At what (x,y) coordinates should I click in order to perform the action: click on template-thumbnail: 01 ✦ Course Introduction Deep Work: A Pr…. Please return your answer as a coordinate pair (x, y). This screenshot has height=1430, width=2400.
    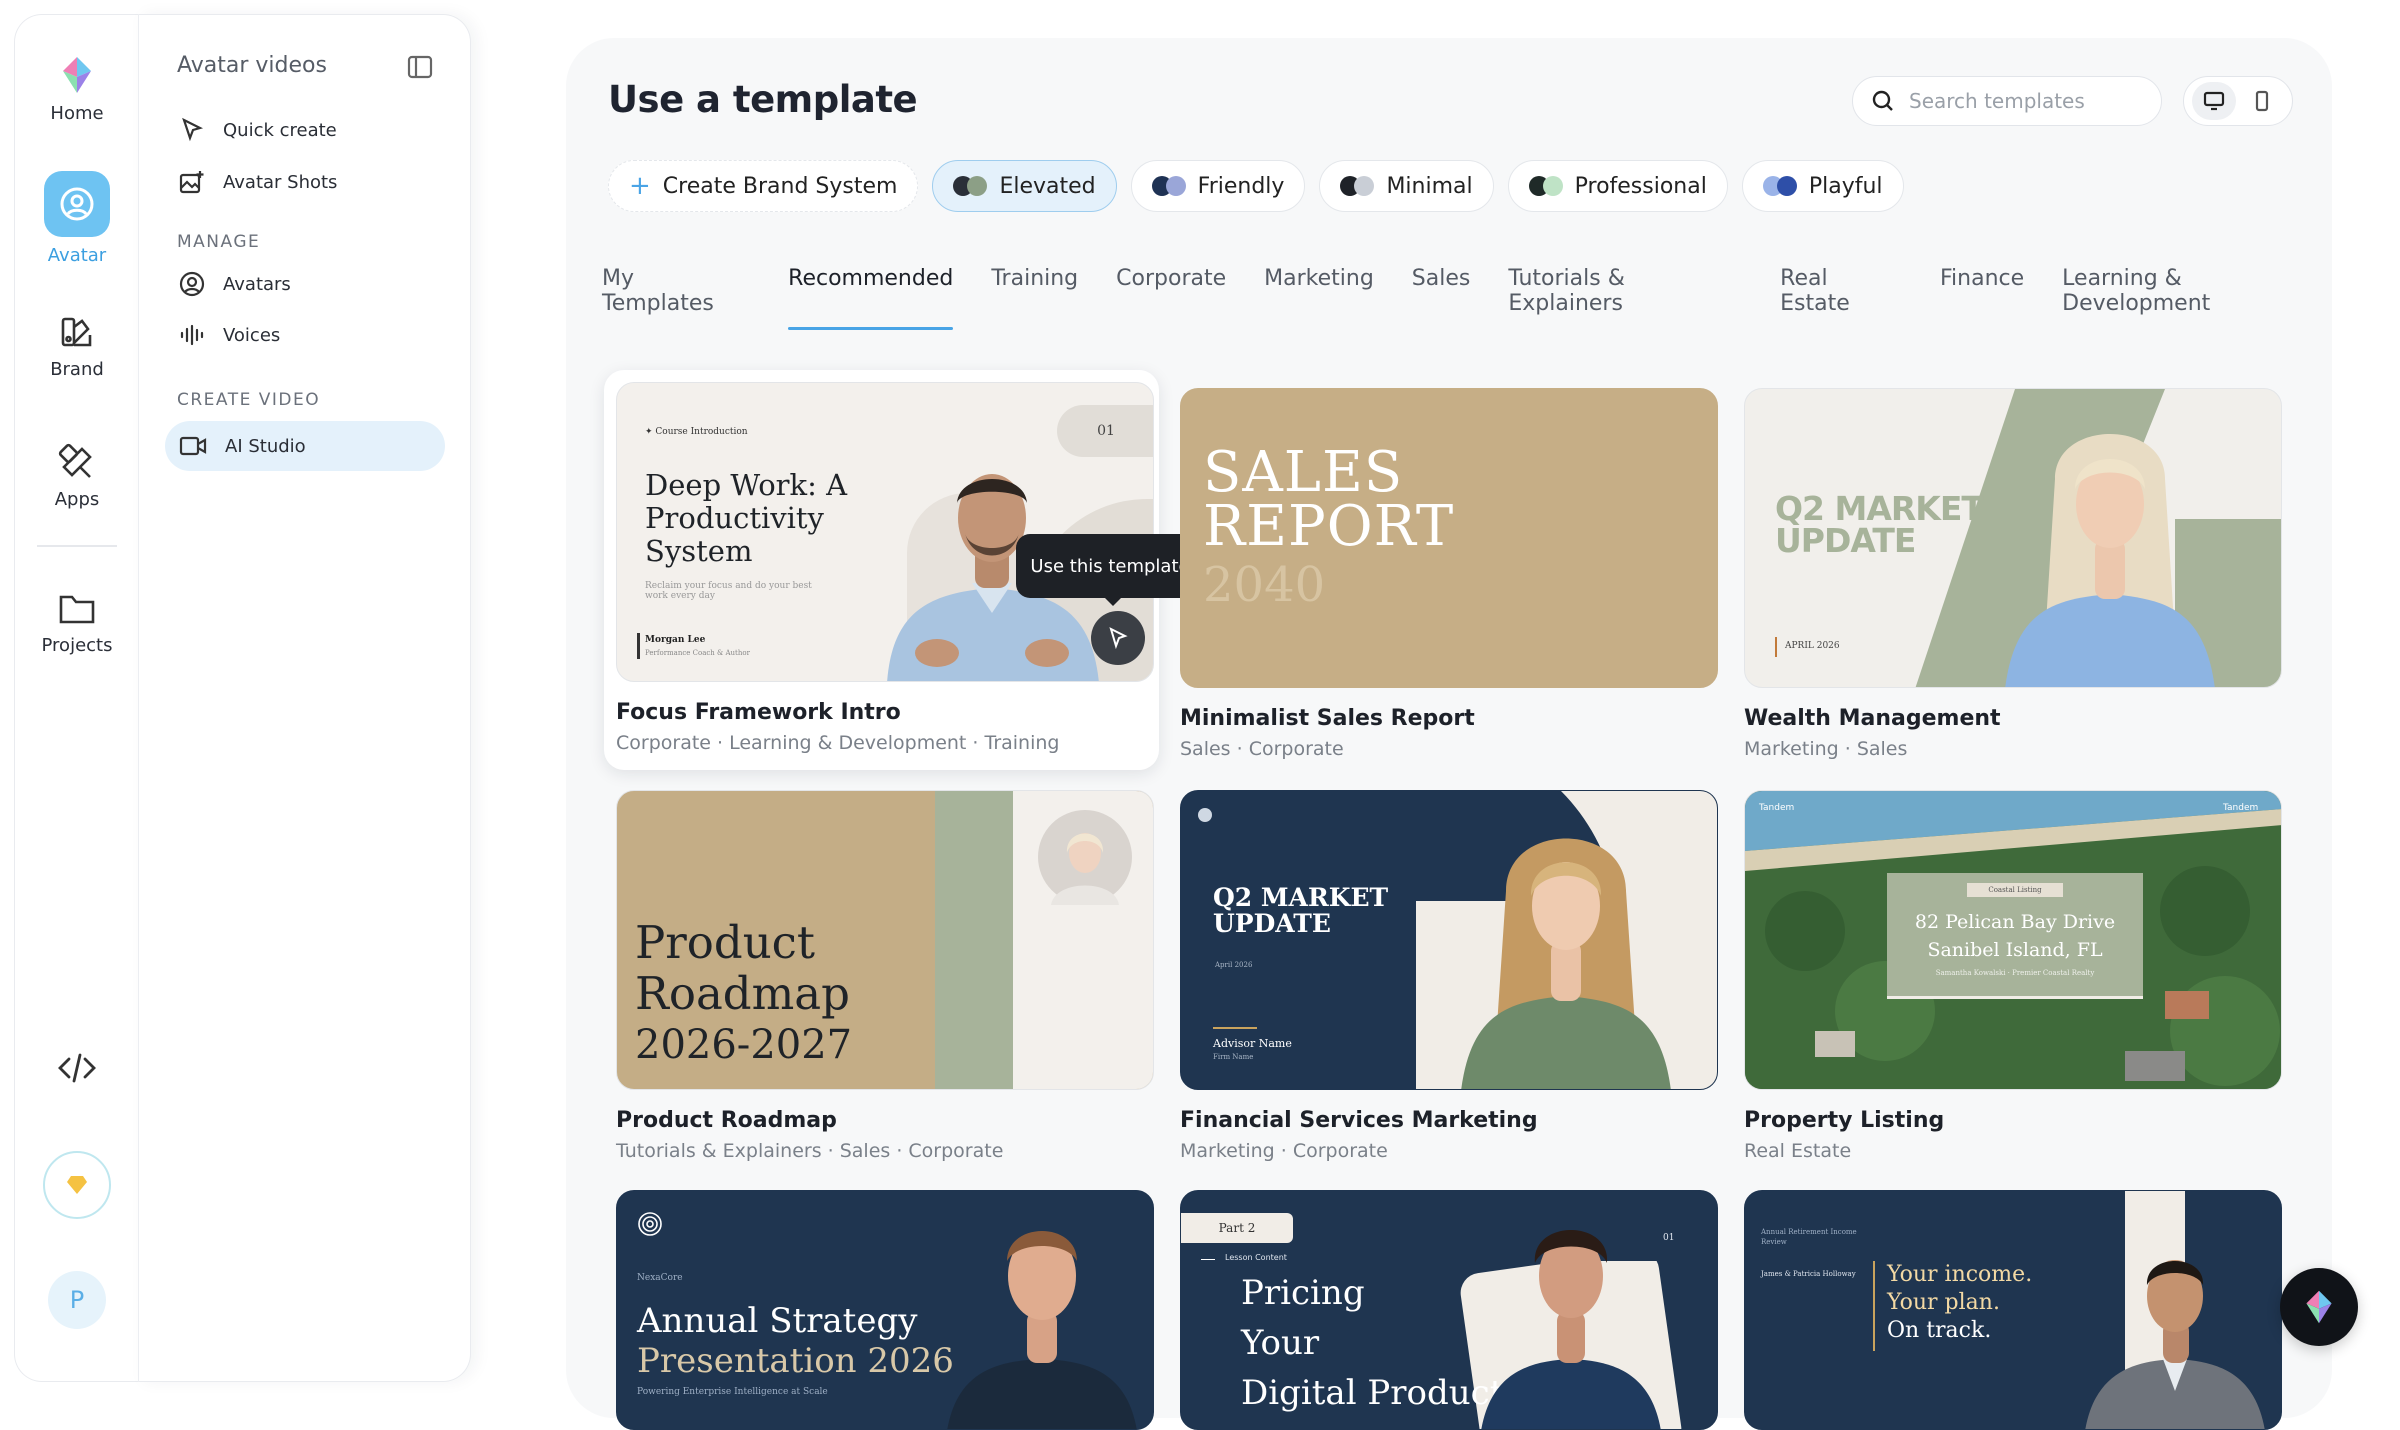
    Looking at the image, I should click on (885, 532).